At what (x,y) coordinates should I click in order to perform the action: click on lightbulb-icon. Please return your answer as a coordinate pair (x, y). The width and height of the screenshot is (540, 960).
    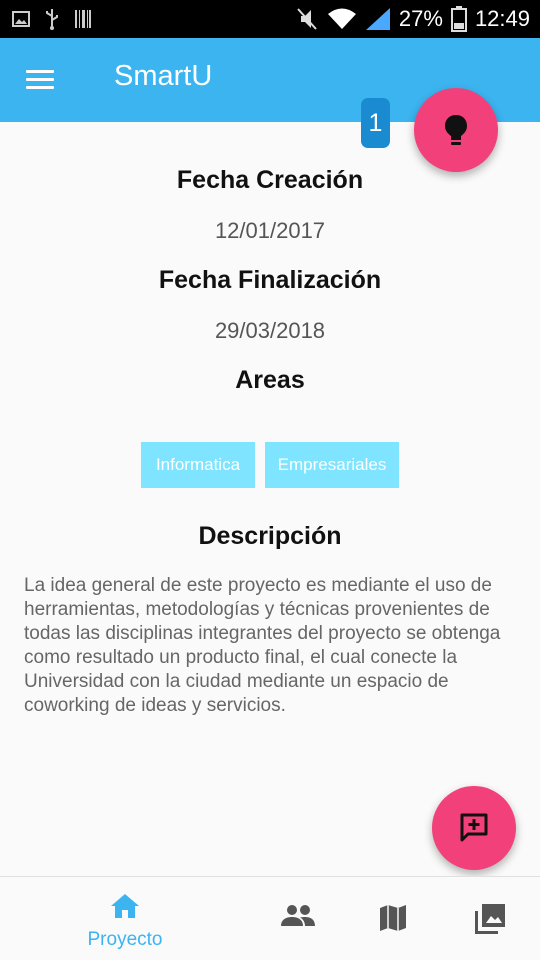
    Looking at the image, I should click on (456, 130).